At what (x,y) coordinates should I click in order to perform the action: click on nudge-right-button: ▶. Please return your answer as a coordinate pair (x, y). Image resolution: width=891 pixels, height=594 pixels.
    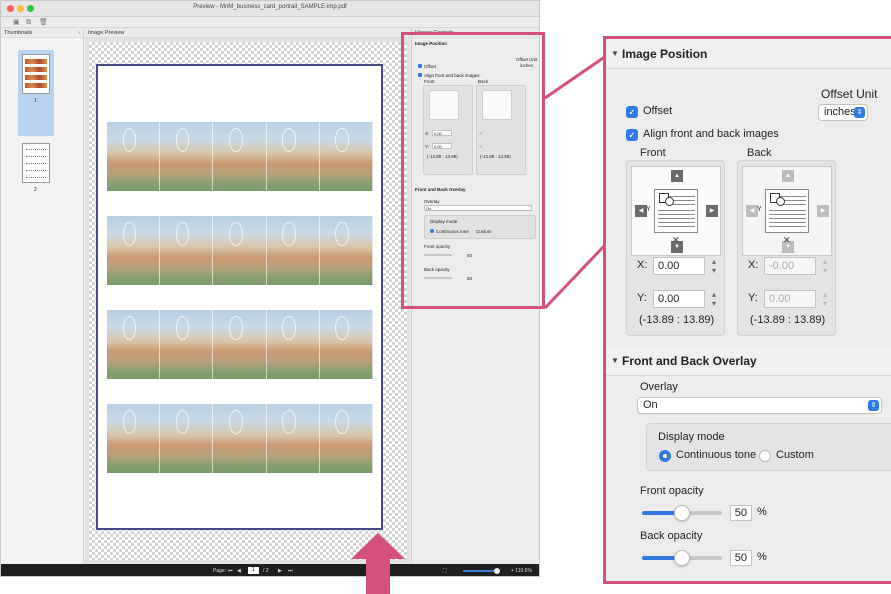
    Looking at the image, I should click on (712, 211).